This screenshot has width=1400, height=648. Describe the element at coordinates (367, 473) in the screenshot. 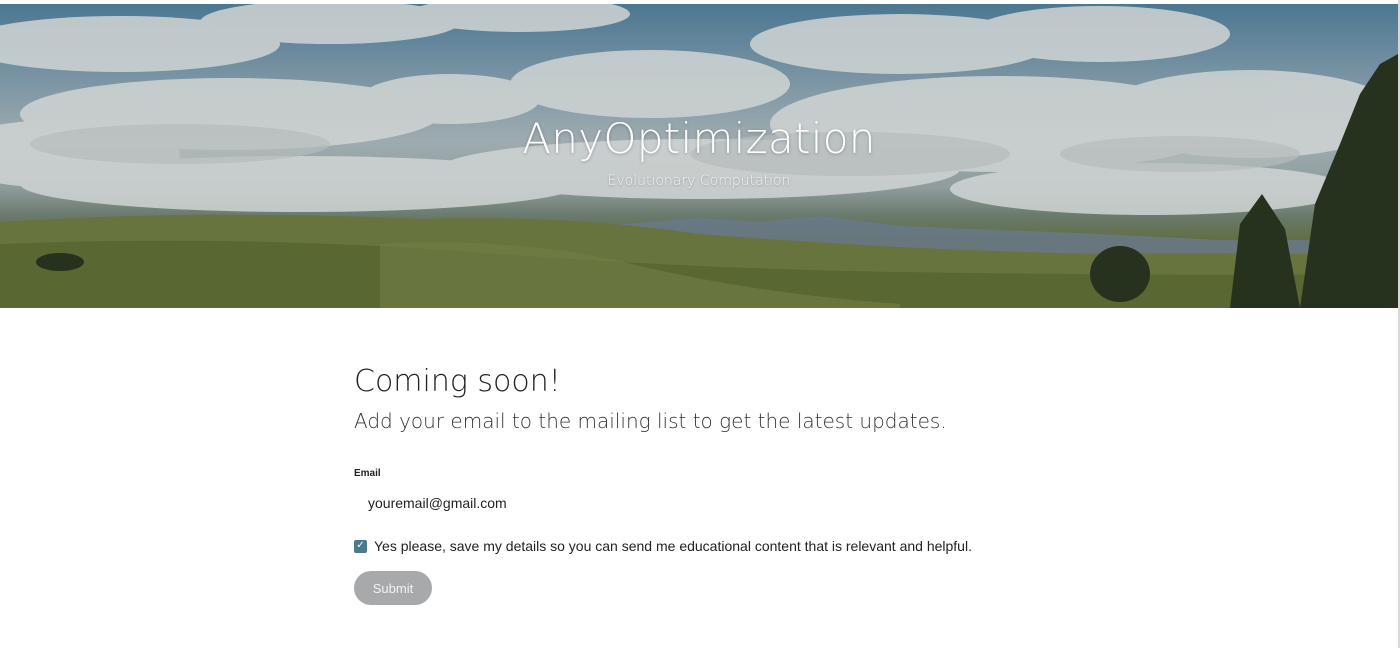

I see `email-label: Email` at that location.